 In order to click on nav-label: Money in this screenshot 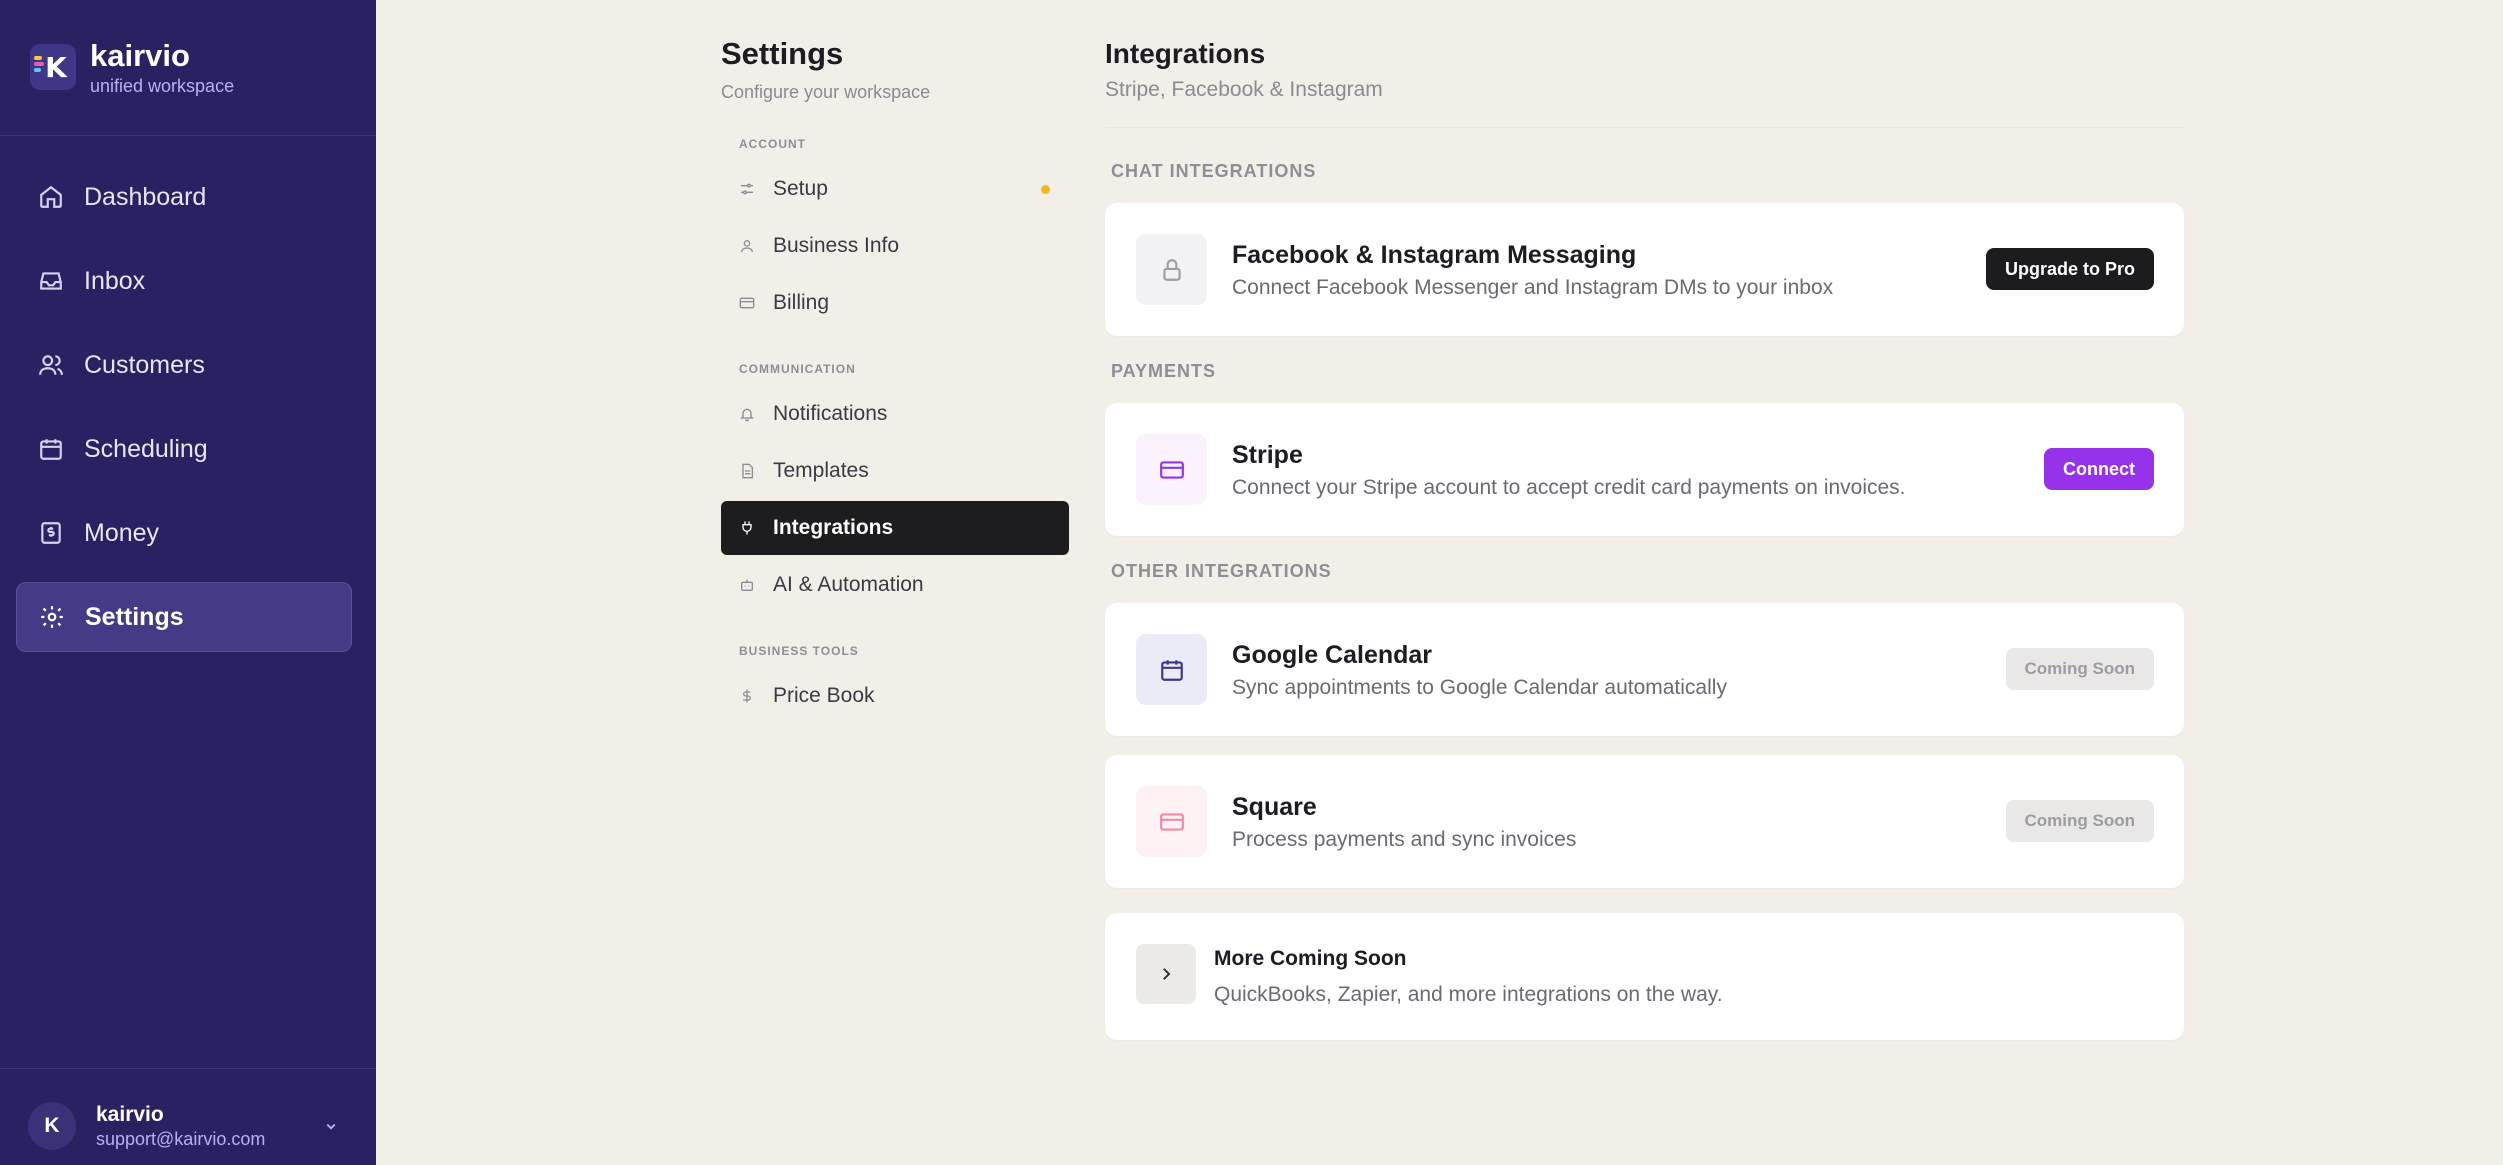, I will do `click(122, 532)`.